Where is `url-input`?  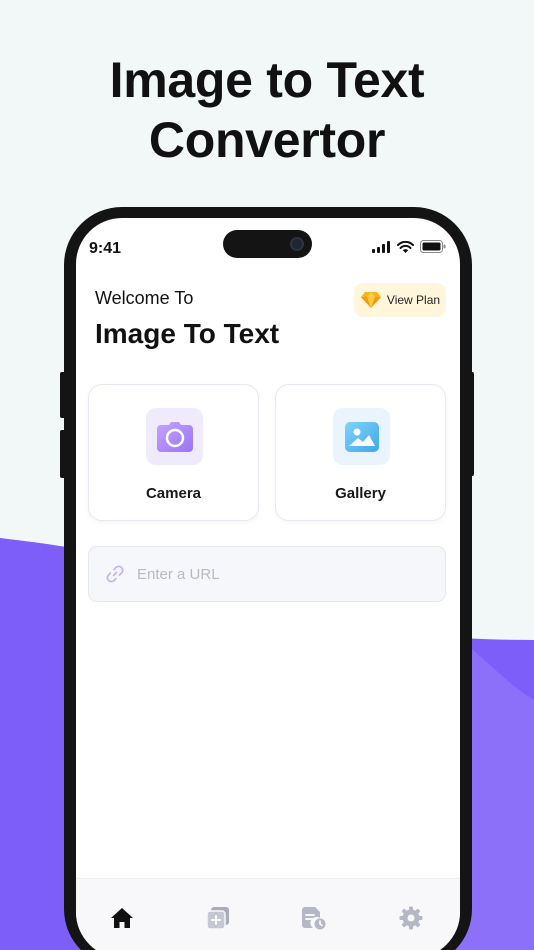
url-input is located at coordinates (277, 574).